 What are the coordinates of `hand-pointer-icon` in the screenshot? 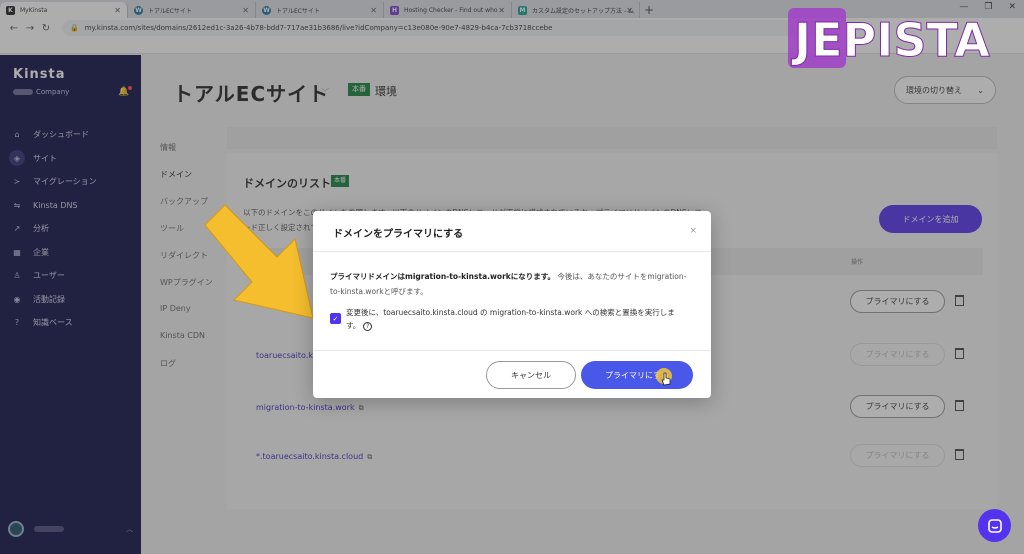 It's located at (666, 379).